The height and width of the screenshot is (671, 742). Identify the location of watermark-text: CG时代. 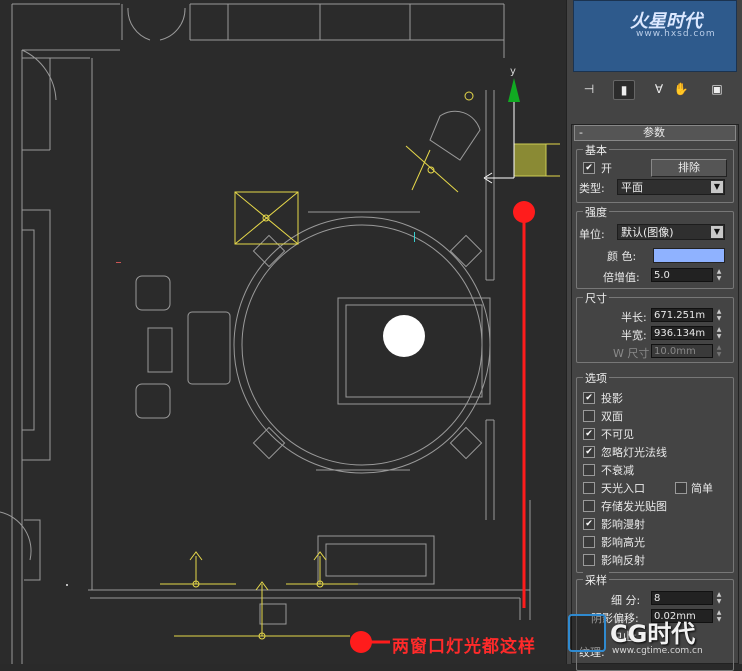
(653, 634).